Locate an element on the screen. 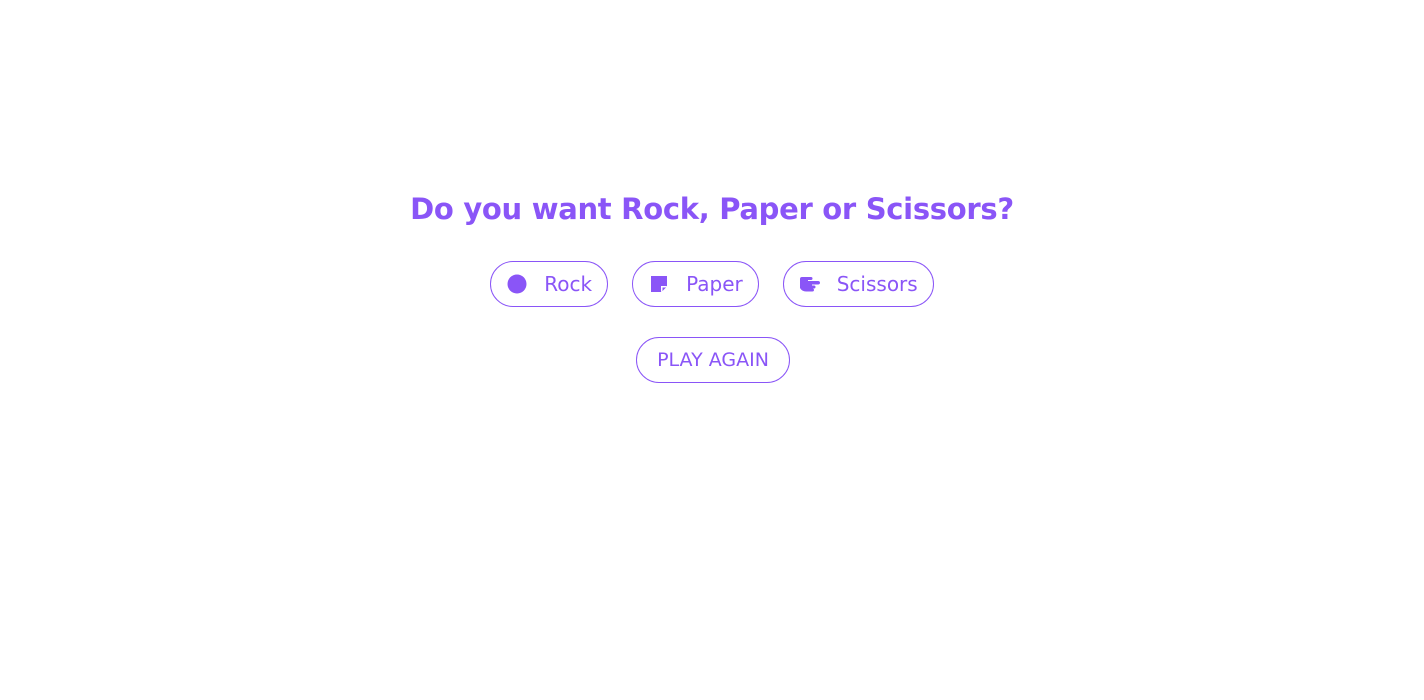 This screenshot has height=700, width=1424. rock-button: Rock is located at coordinates (549, 284).